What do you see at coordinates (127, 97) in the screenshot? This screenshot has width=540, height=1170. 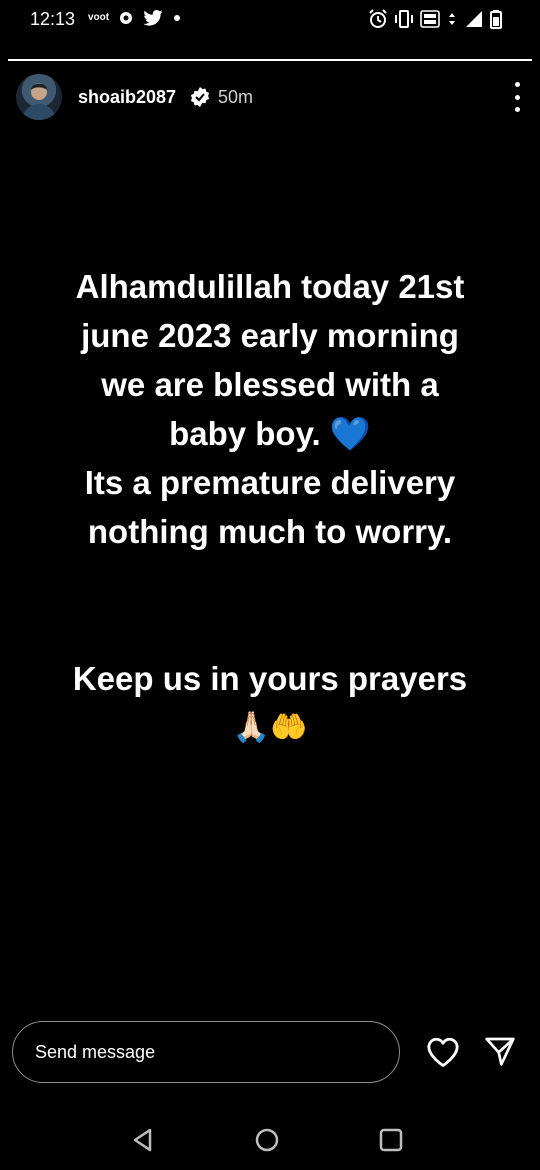 I see `username: shoaib2087` at bounding box center [127, 97].